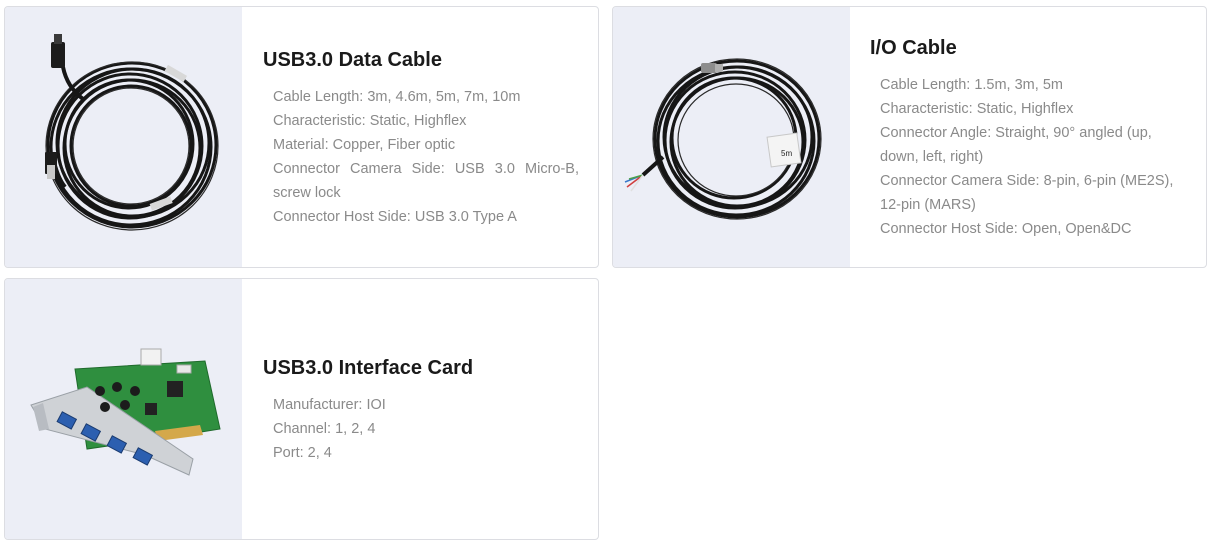 The image size is (1212, 547). Describe the element at coordinates (786, 153) in the screenshot. I see `cable-tag-label: 5m` at that location.